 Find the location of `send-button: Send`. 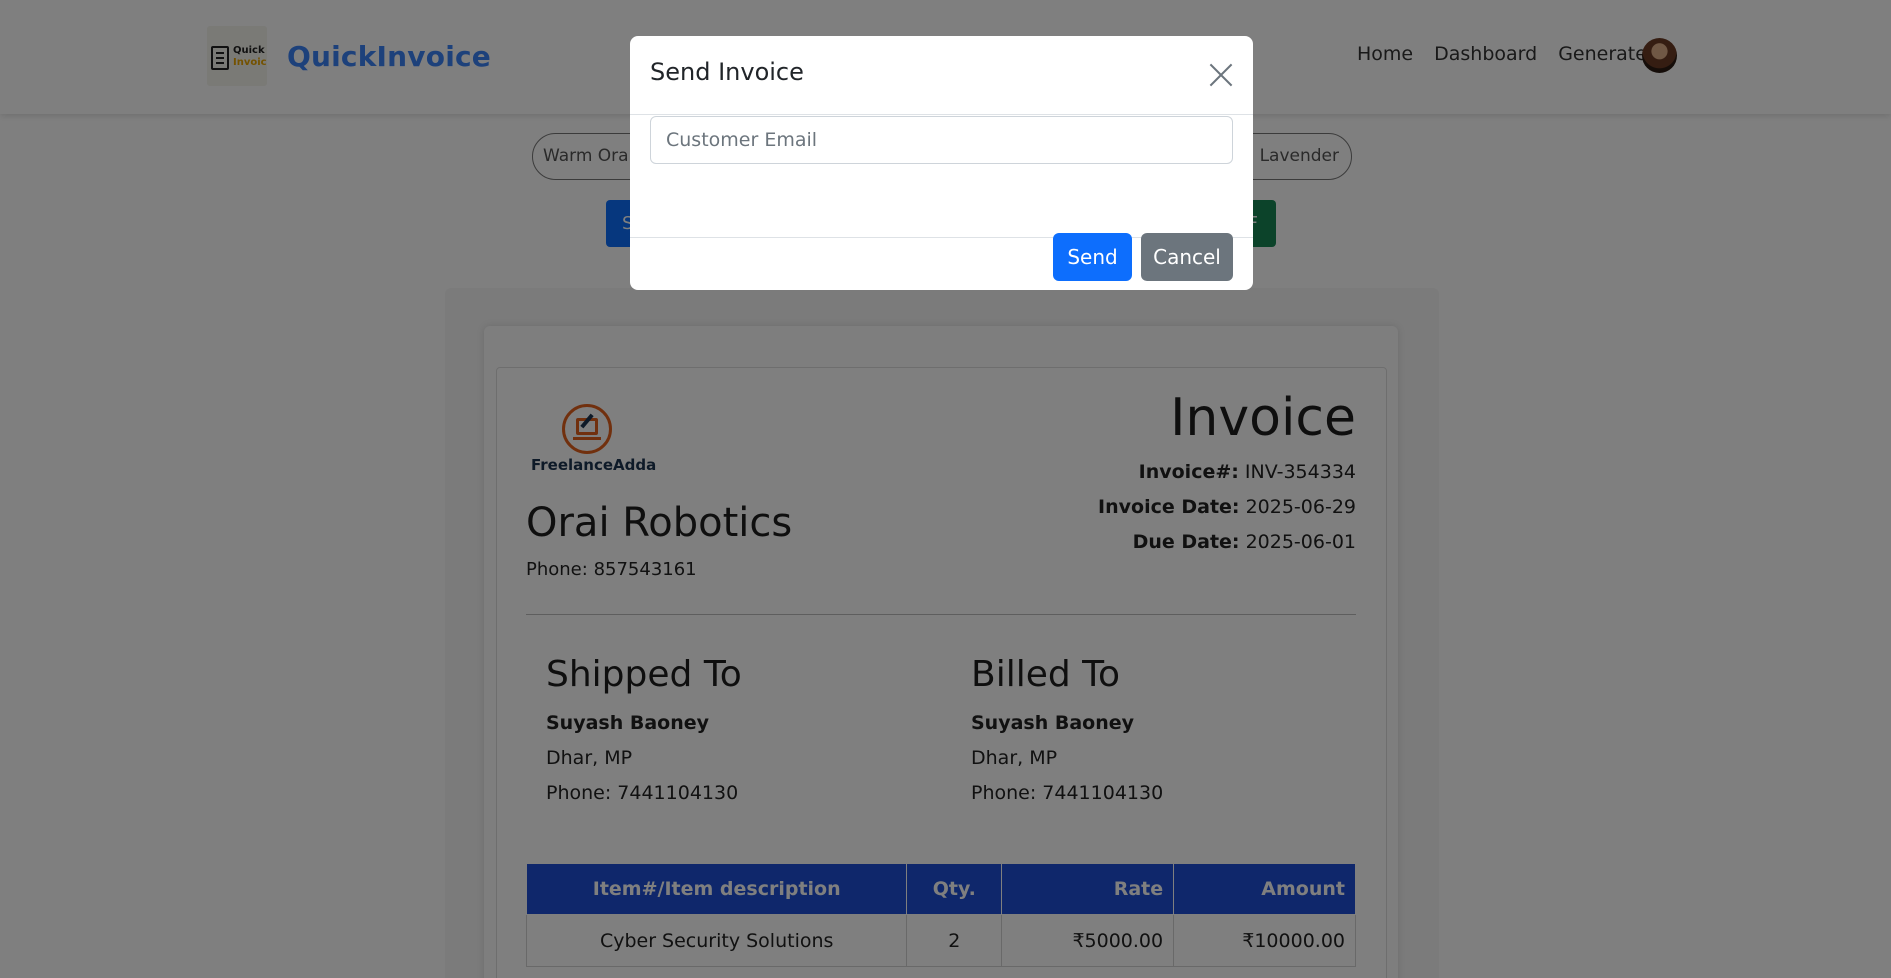

send-button: Send is located at coordinates (1092, 257).